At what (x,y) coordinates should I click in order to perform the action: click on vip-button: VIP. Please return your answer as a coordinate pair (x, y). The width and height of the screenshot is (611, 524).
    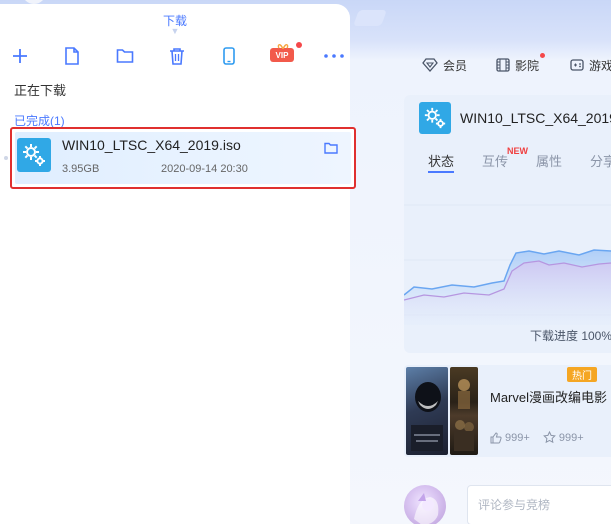
    Looking at the image, I should click on (285, 55).